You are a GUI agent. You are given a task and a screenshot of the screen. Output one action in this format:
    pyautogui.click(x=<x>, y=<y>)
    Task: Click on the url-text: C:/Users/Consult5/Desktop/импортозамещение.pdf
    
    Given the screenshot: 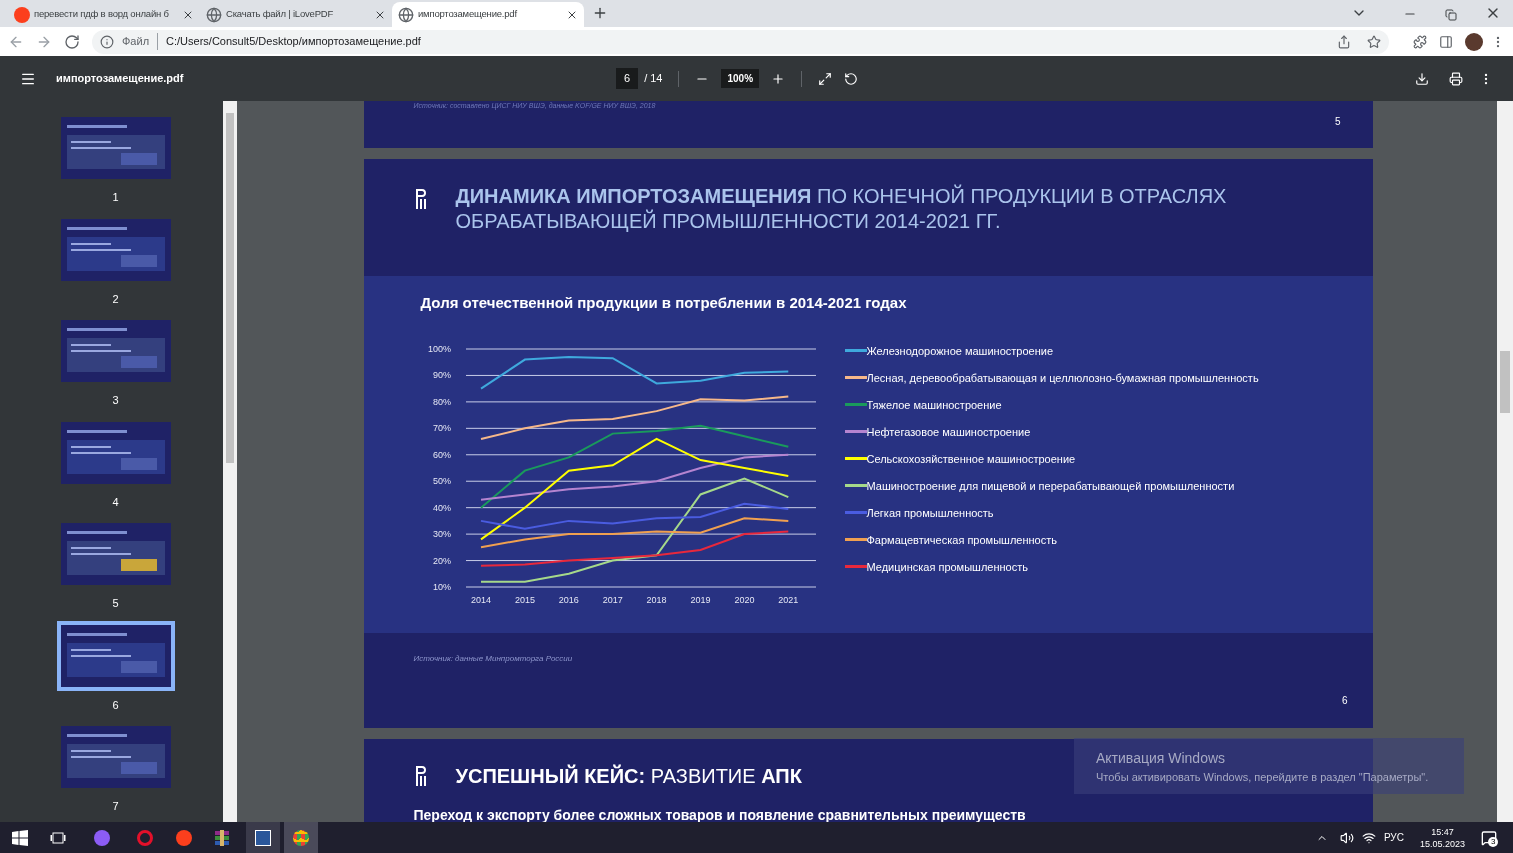 What is the action you would take?
    pyautogui.click(x=293, y=42)
    